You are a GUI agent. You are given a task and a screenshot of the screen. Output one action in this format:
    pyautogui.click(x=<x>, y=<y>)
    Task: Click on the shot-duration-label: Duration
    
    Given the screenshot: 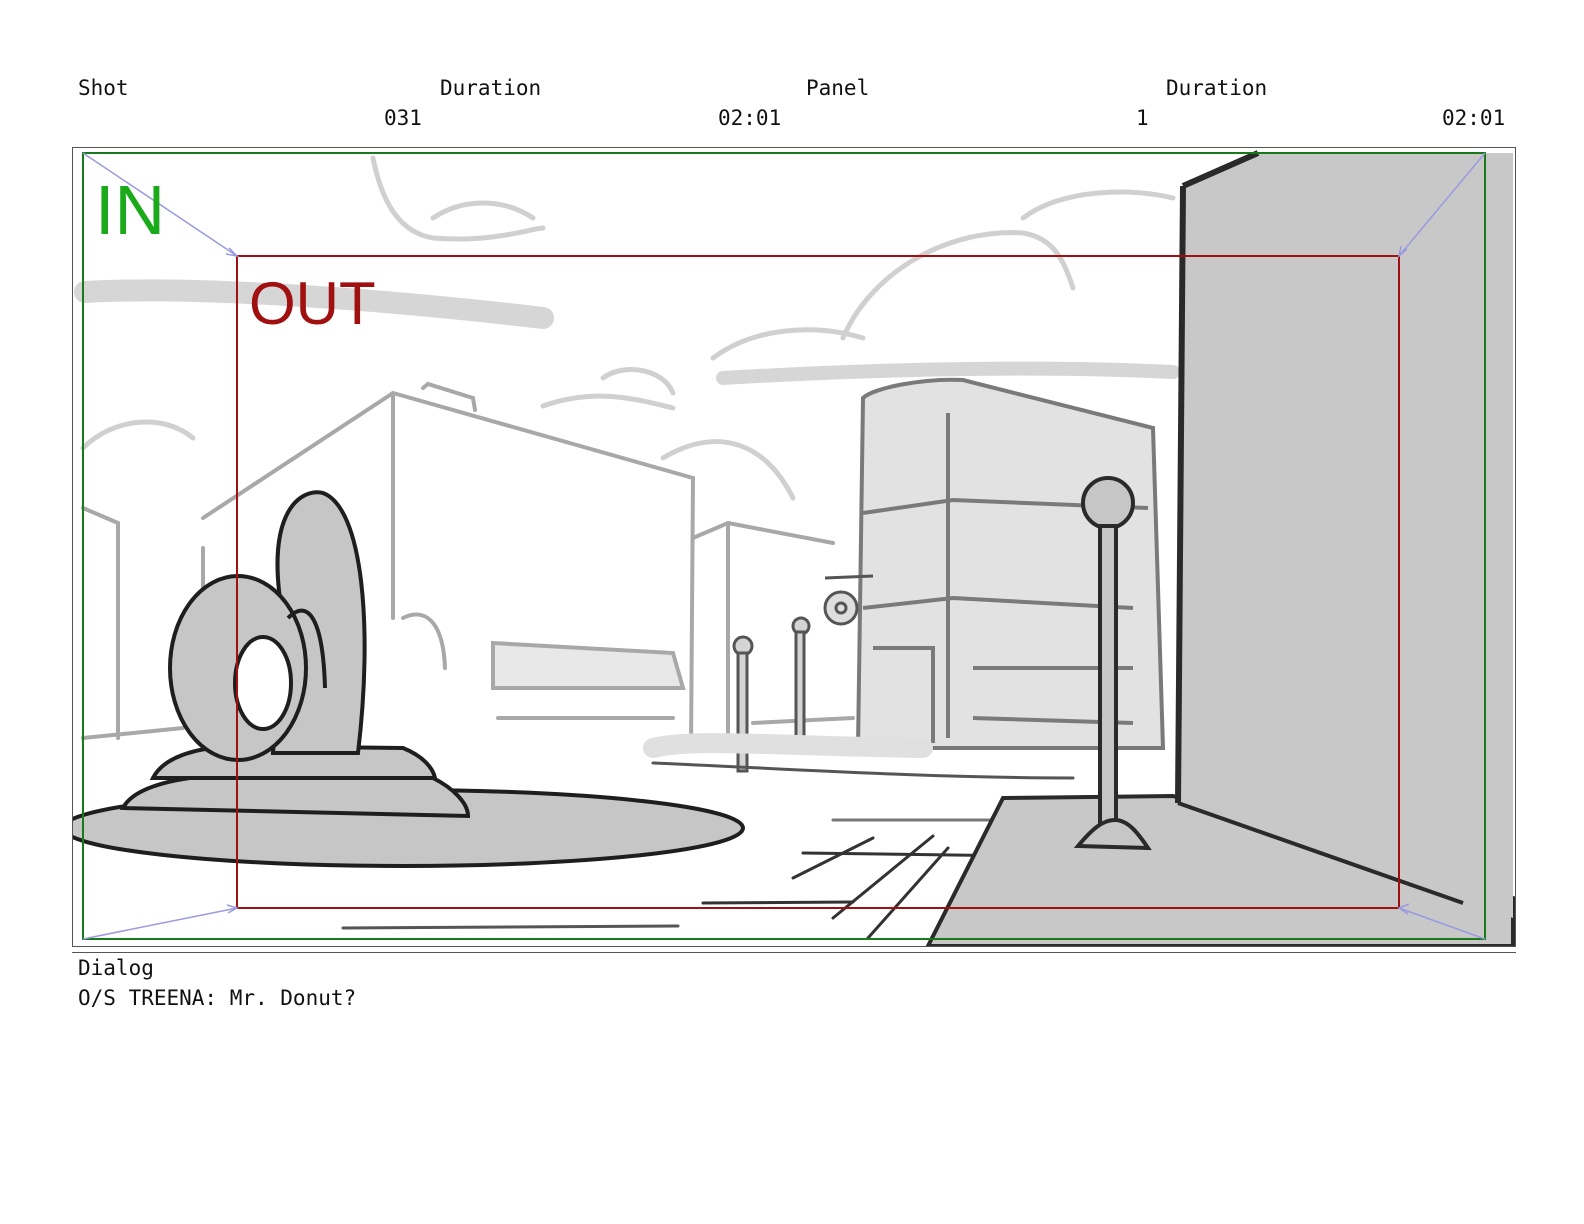 What is the action you would take?
    pyautogui.click(x=491, y=88)
    